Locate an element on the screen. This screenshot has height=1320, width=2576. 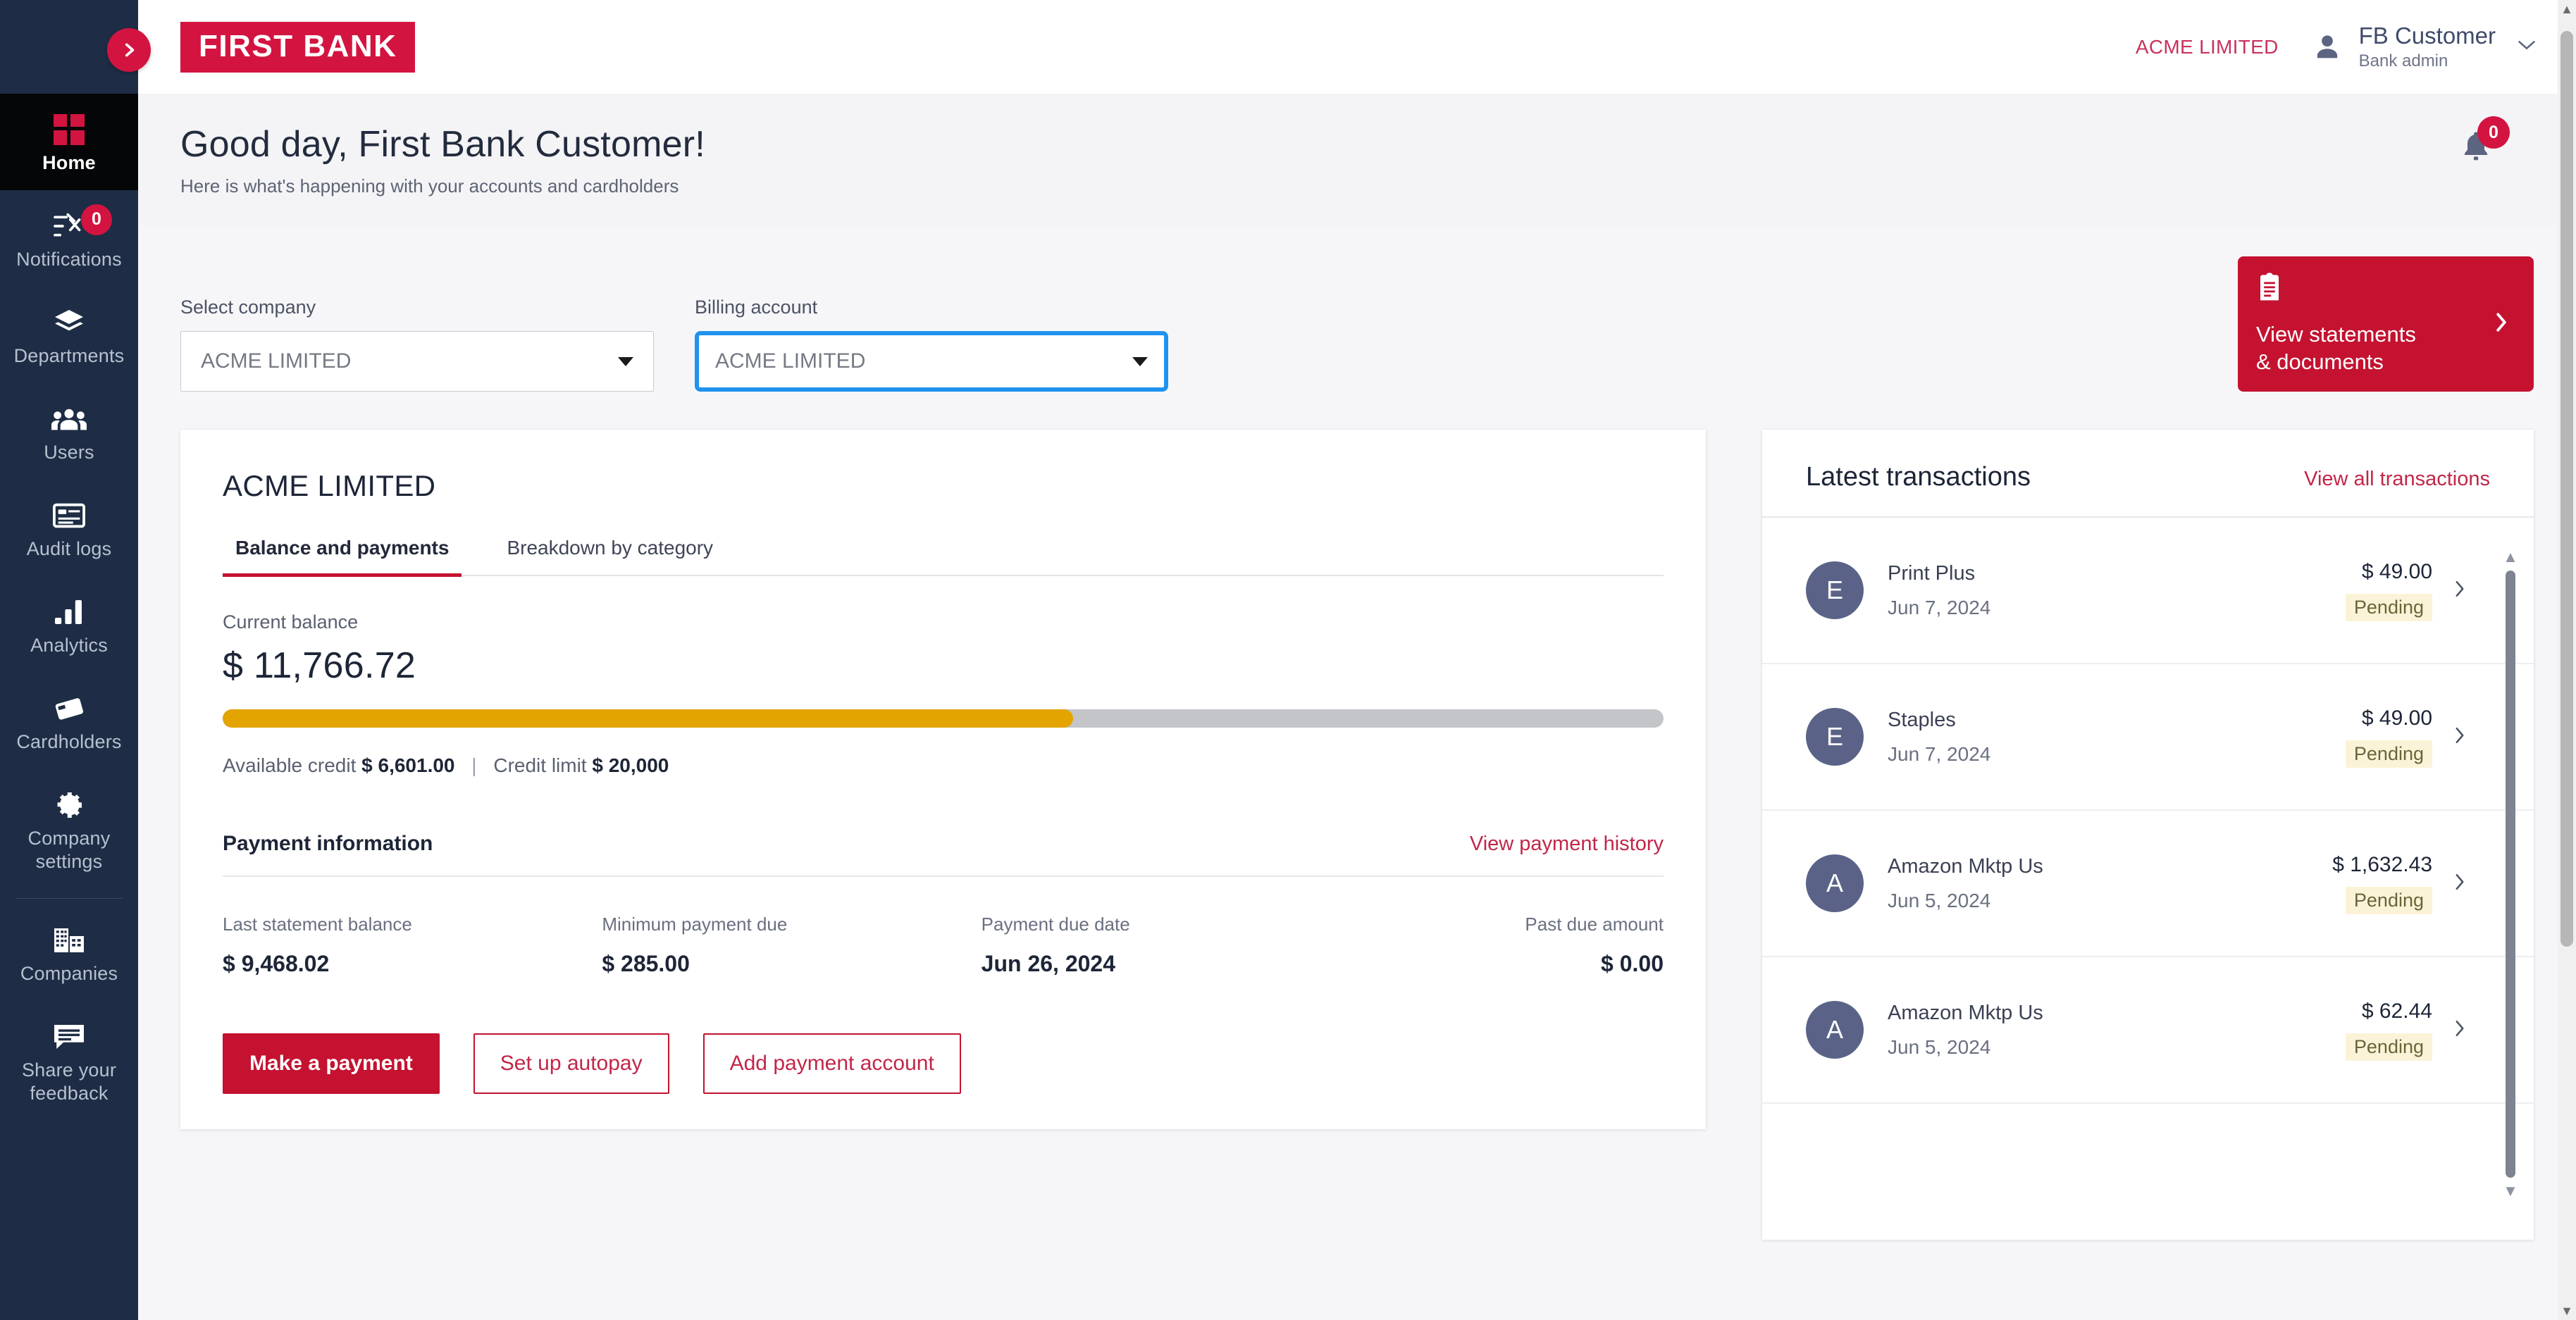
gear-icon is located at coordinates (69, 805).